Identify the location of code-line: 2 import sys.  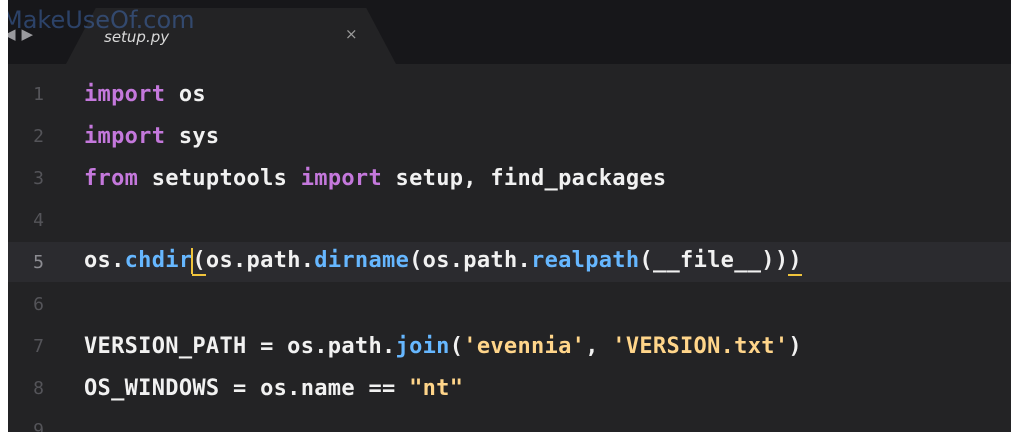
(509, 136).